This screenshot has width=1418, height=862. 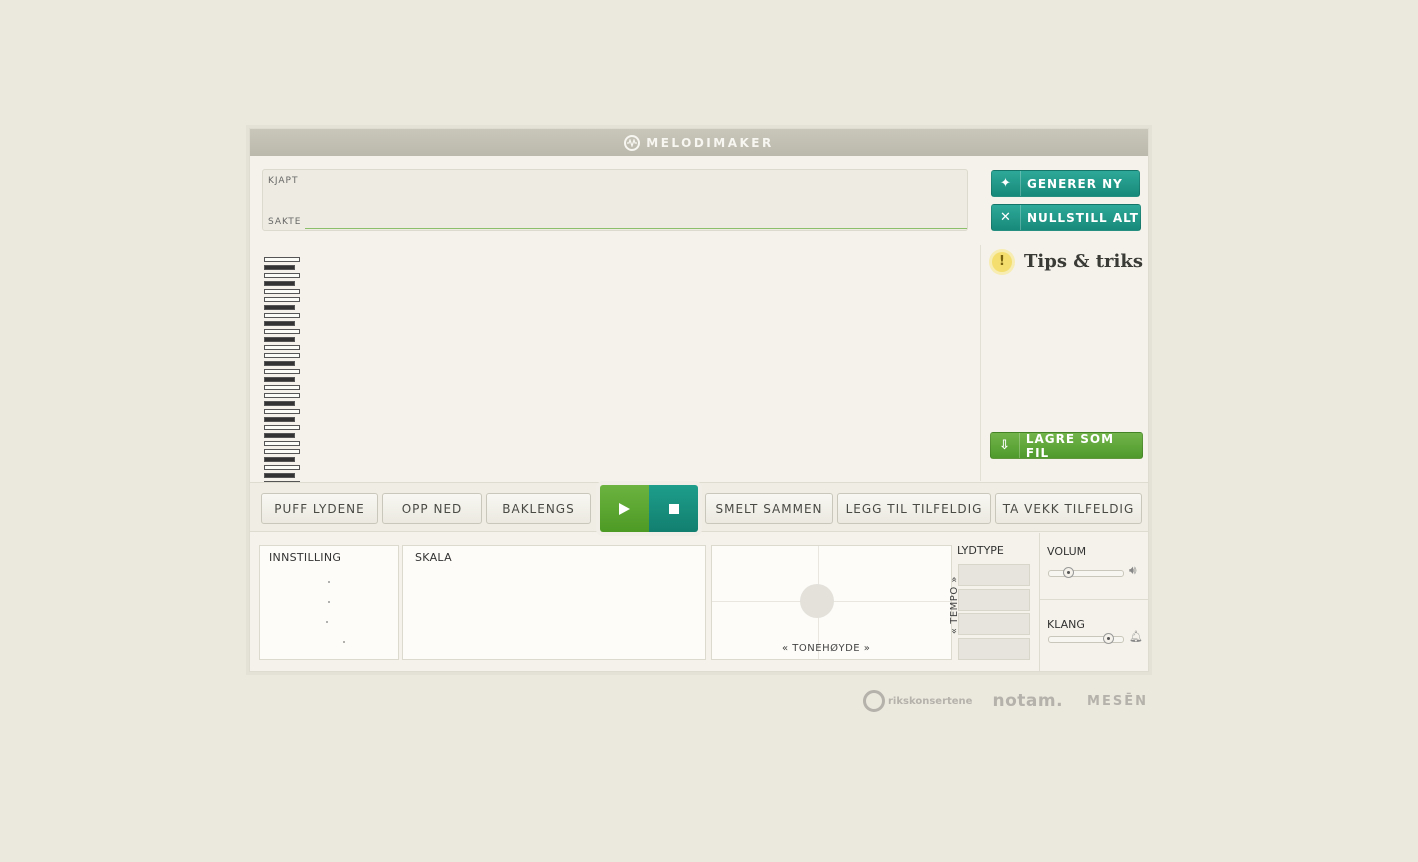 What do you see at coordinates (1006, 183) in the screenshot?
I see `magic-wand-icon: ✦` at bounding box center [1006, 183].